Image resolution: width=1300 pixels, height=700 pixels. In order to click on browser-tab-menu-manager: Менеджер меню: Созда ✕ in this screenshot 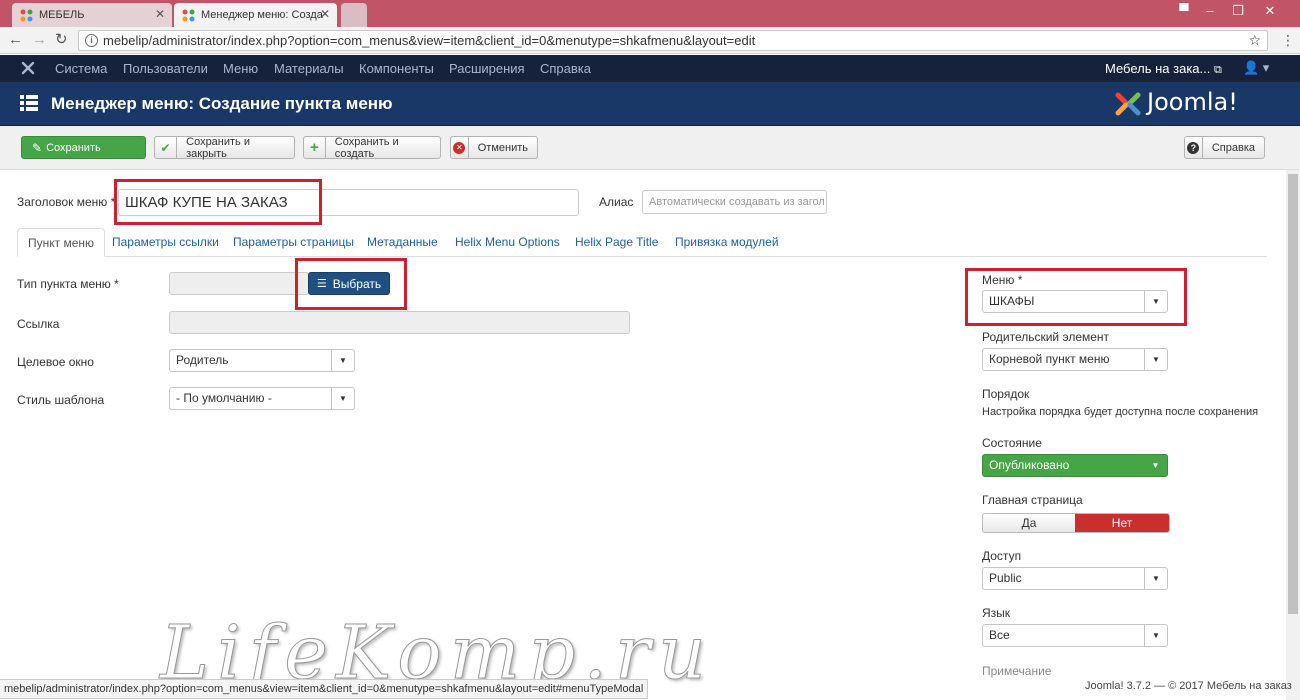, I will do `click(255, 15)`.